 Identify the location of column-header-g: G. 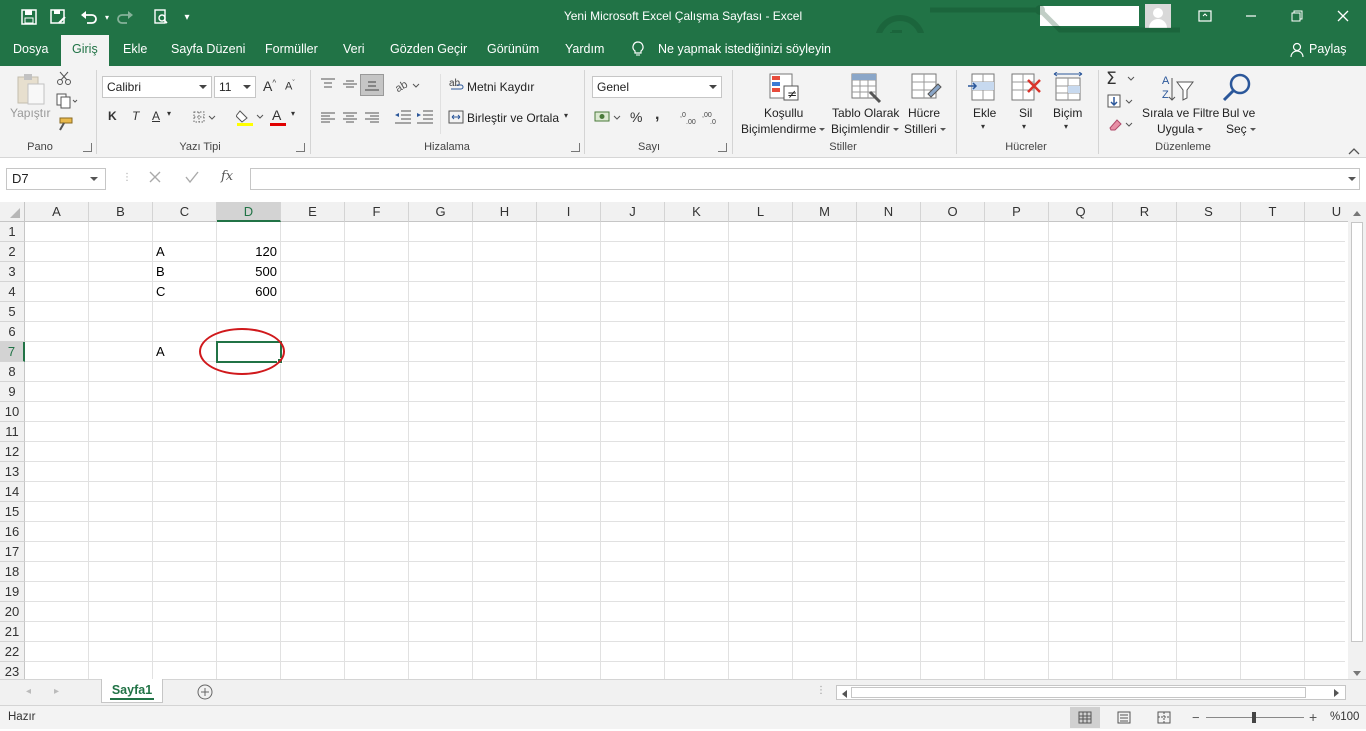
(441, 212).